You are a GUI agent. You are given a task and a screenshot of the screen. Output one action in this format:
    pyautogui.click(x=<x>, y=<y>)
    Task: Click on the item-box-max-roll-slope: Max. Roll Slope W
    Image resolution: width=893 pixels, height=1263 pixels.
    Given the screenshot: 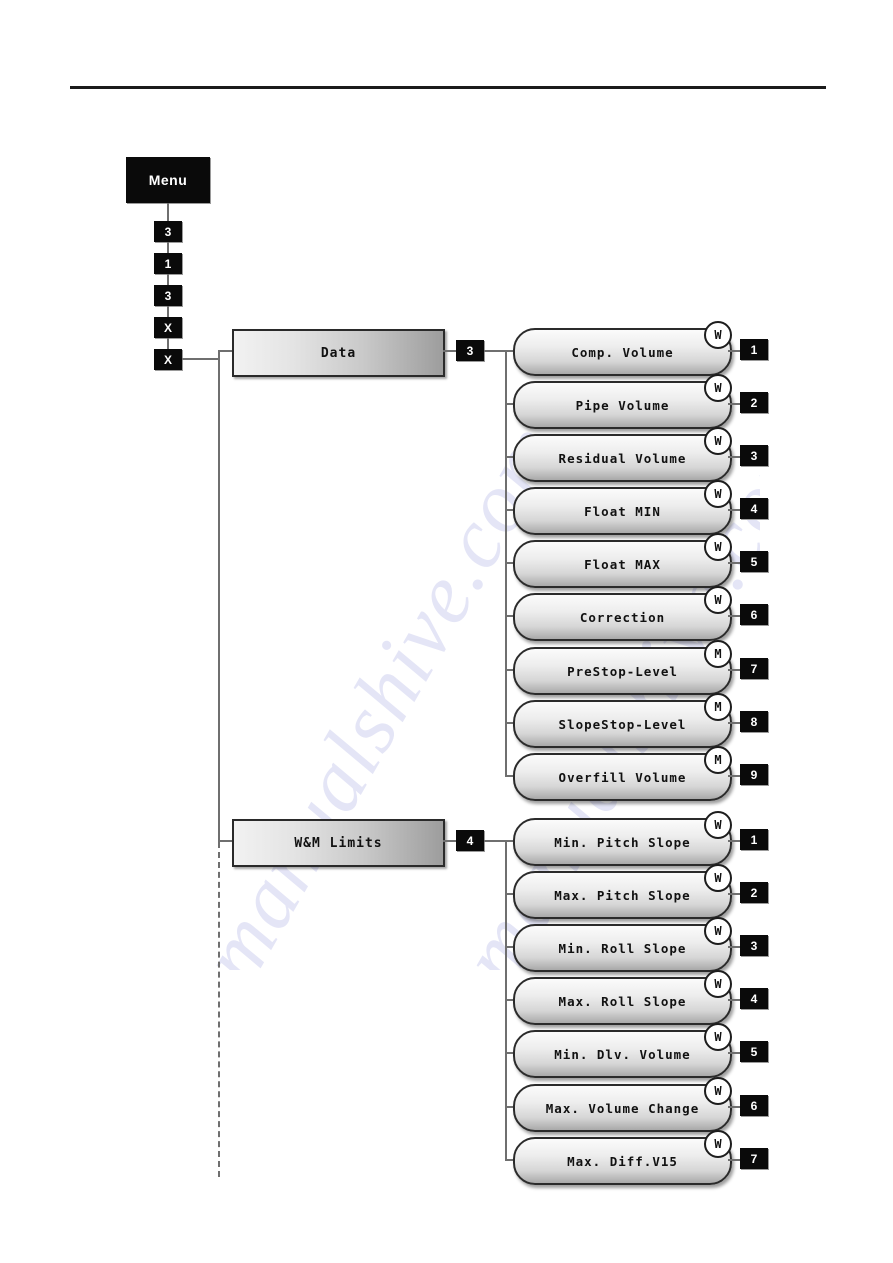 What is the action you would take?
    pyautogui.click(x=622, y=997)
    